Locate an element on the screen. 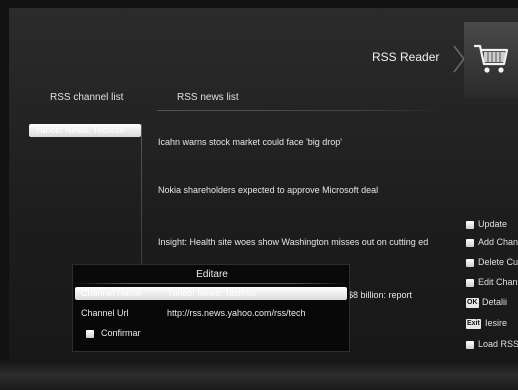 The image size is (518, 390). menu-item-add-channel: Add Chan is located at coordinates (492, 243).